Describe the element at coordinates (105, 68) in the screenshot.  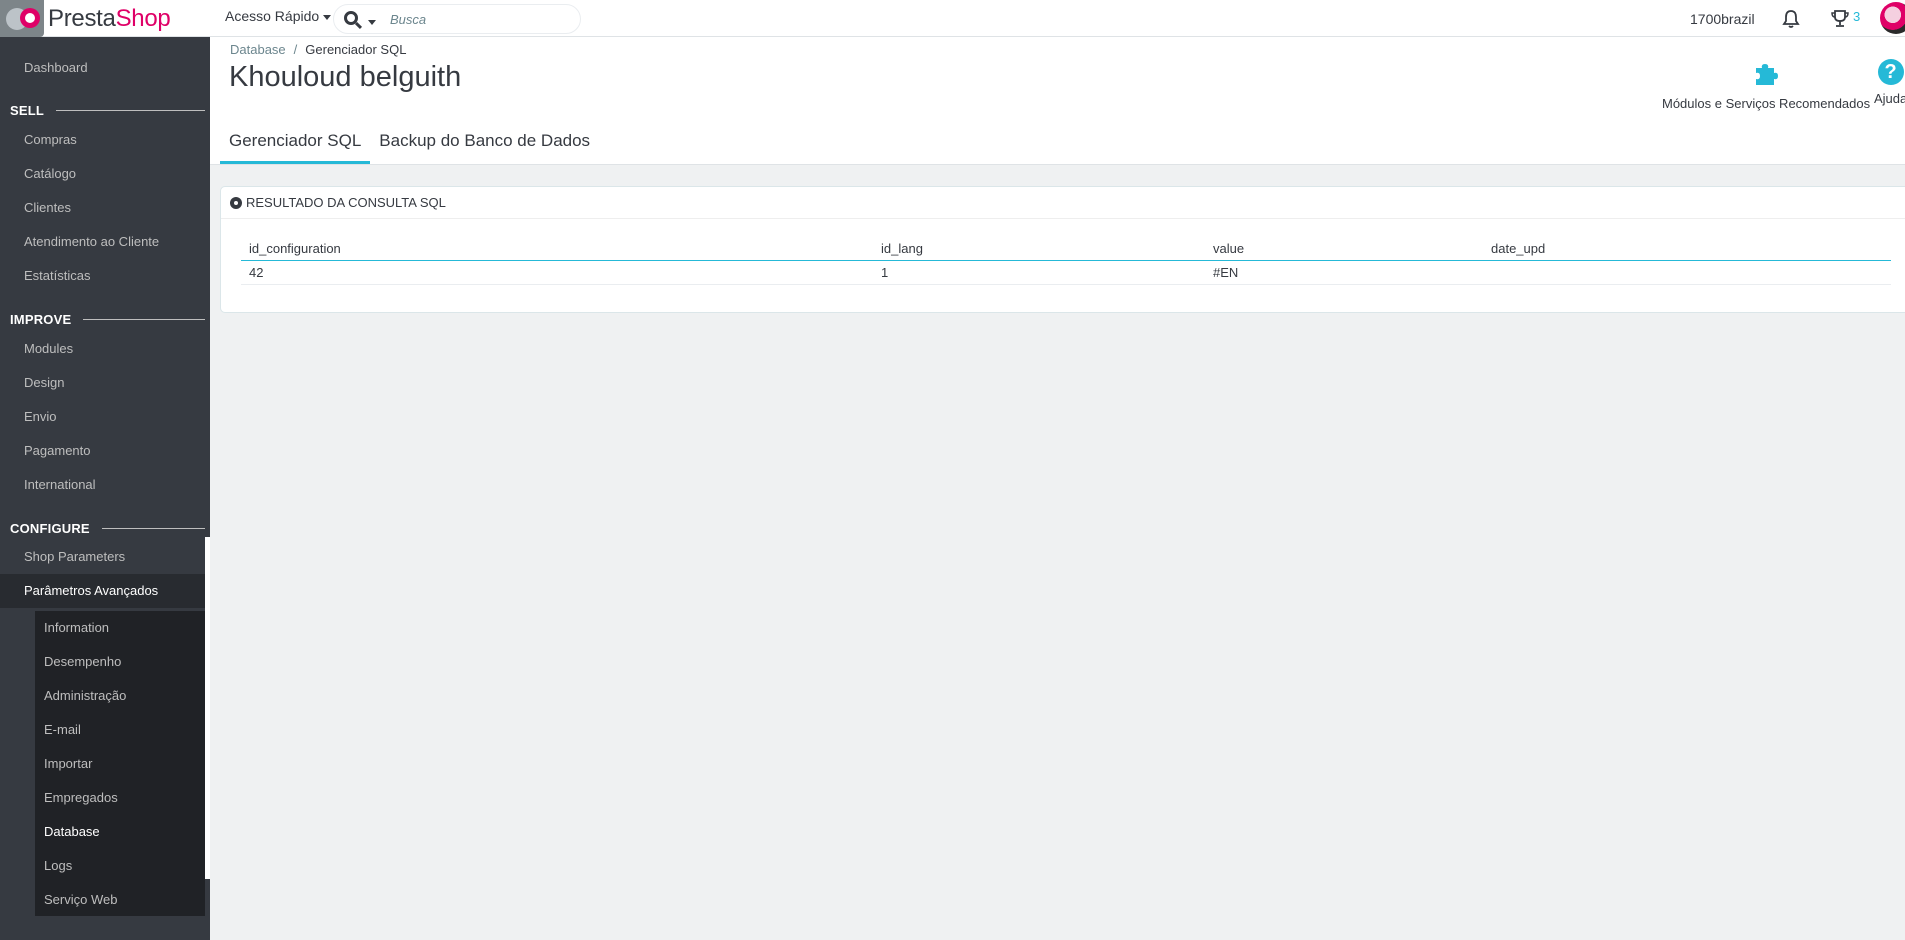
I see `sidebar-item-dashboard: Dashboard` at that location.